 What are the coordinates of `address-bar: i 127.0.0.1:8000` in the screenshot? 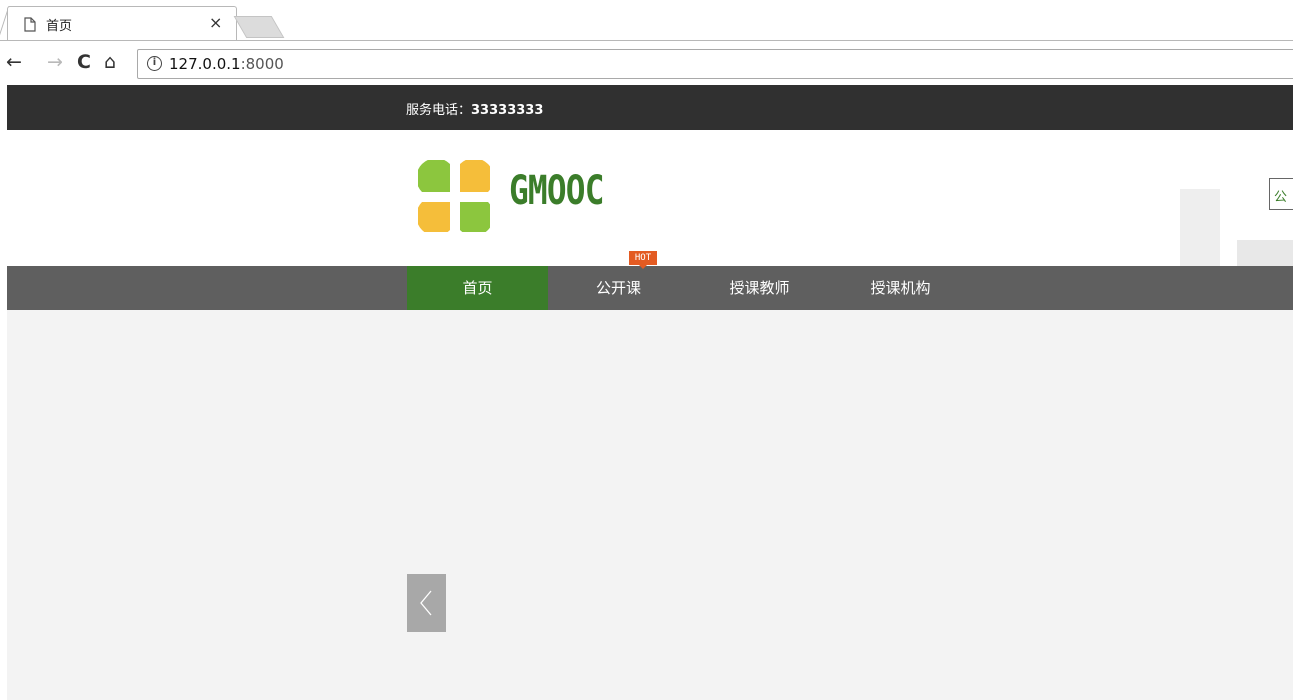 It's located at (715, 64).